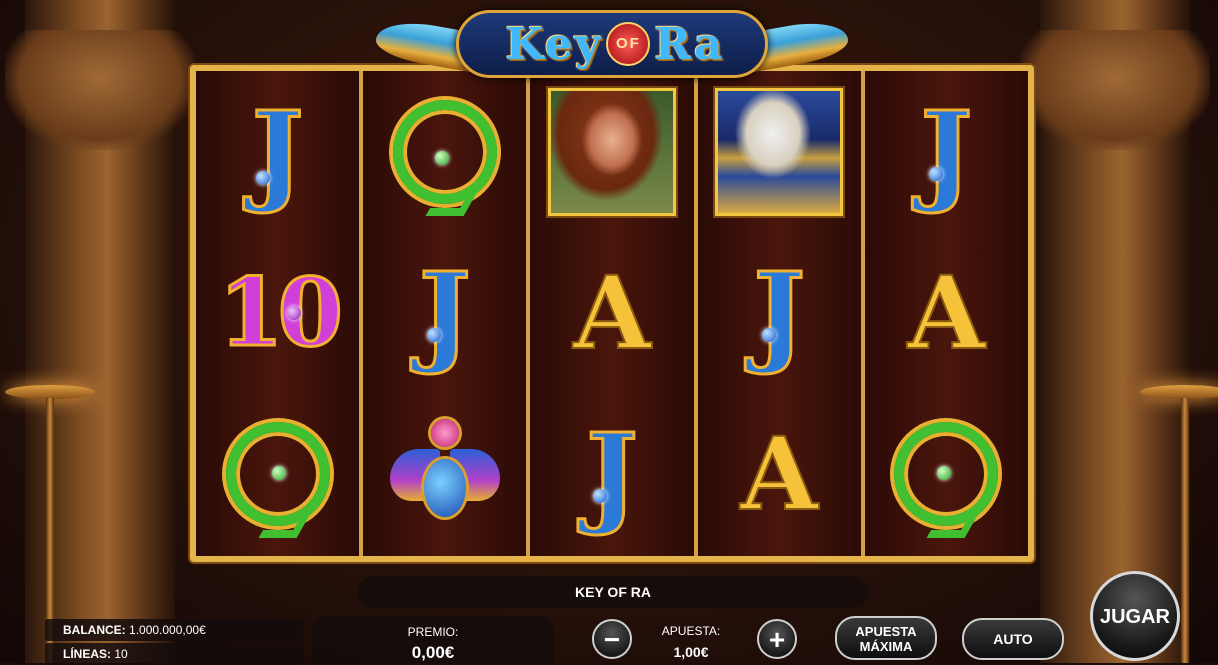  Describe the element at coordinates (94, 630) in the screenshot. I see `balance-label: BALANCE:` at that location.